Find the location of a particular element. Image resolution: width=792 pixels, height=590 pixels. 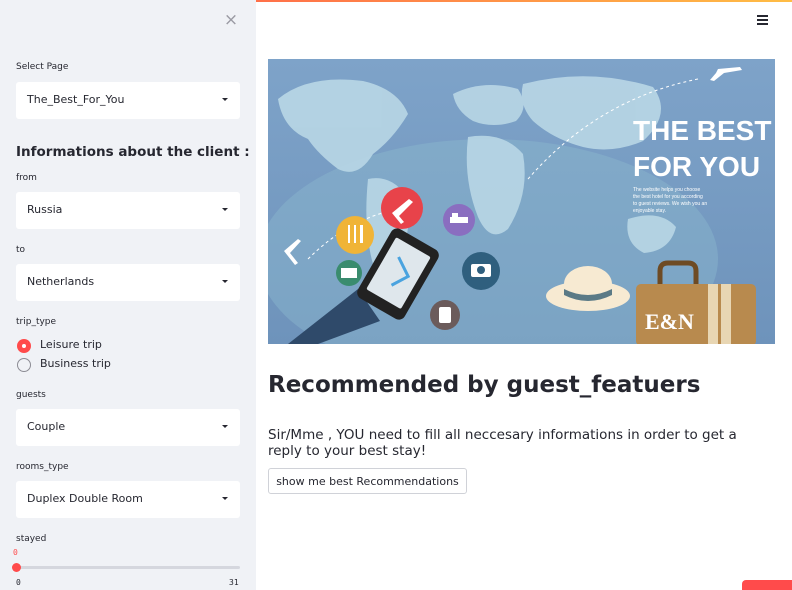

select-page-dropdown: The_Best_For_You is located at coordinates (128, 100).